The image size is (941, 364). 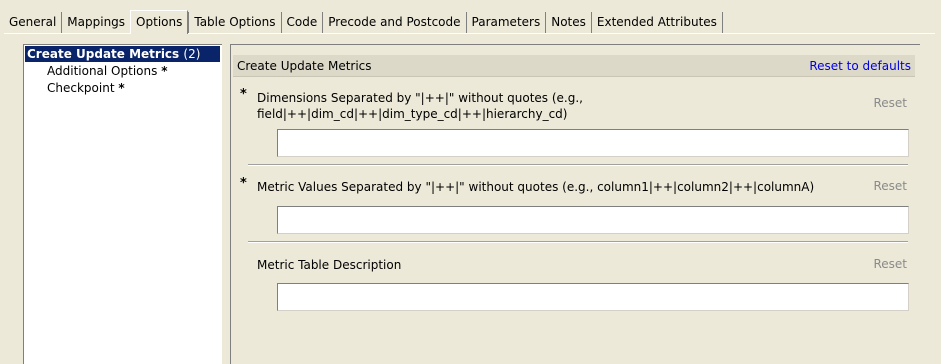 What do you see at coordinates (890, 186) in the screenshot?
I see `metric-values-reset-button: Reset` at bounding box center [890, 186].